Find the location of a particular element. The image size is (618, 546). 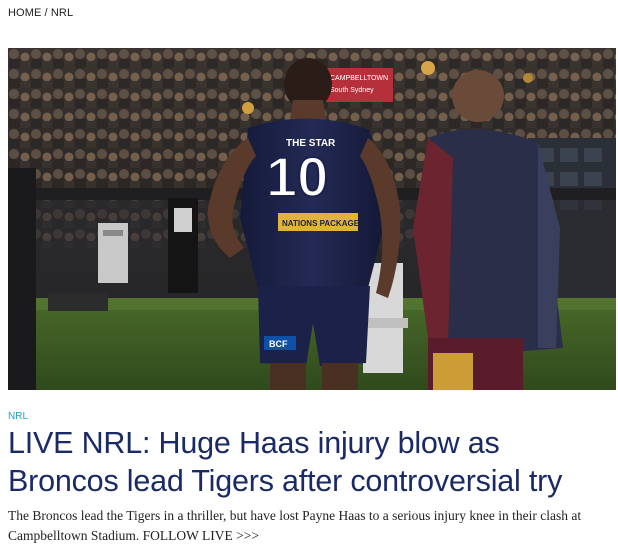

jersey-sub-sponsor: NATIONS PACKAGE is located at coordinates (321, 223).